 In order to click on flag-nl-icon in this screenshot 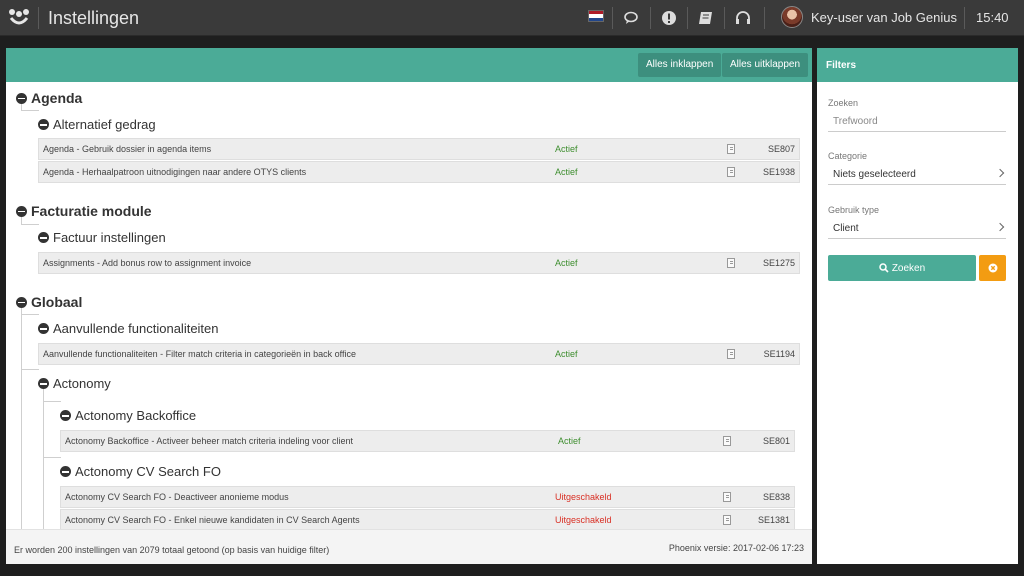, I will do `click(596, 16)`.